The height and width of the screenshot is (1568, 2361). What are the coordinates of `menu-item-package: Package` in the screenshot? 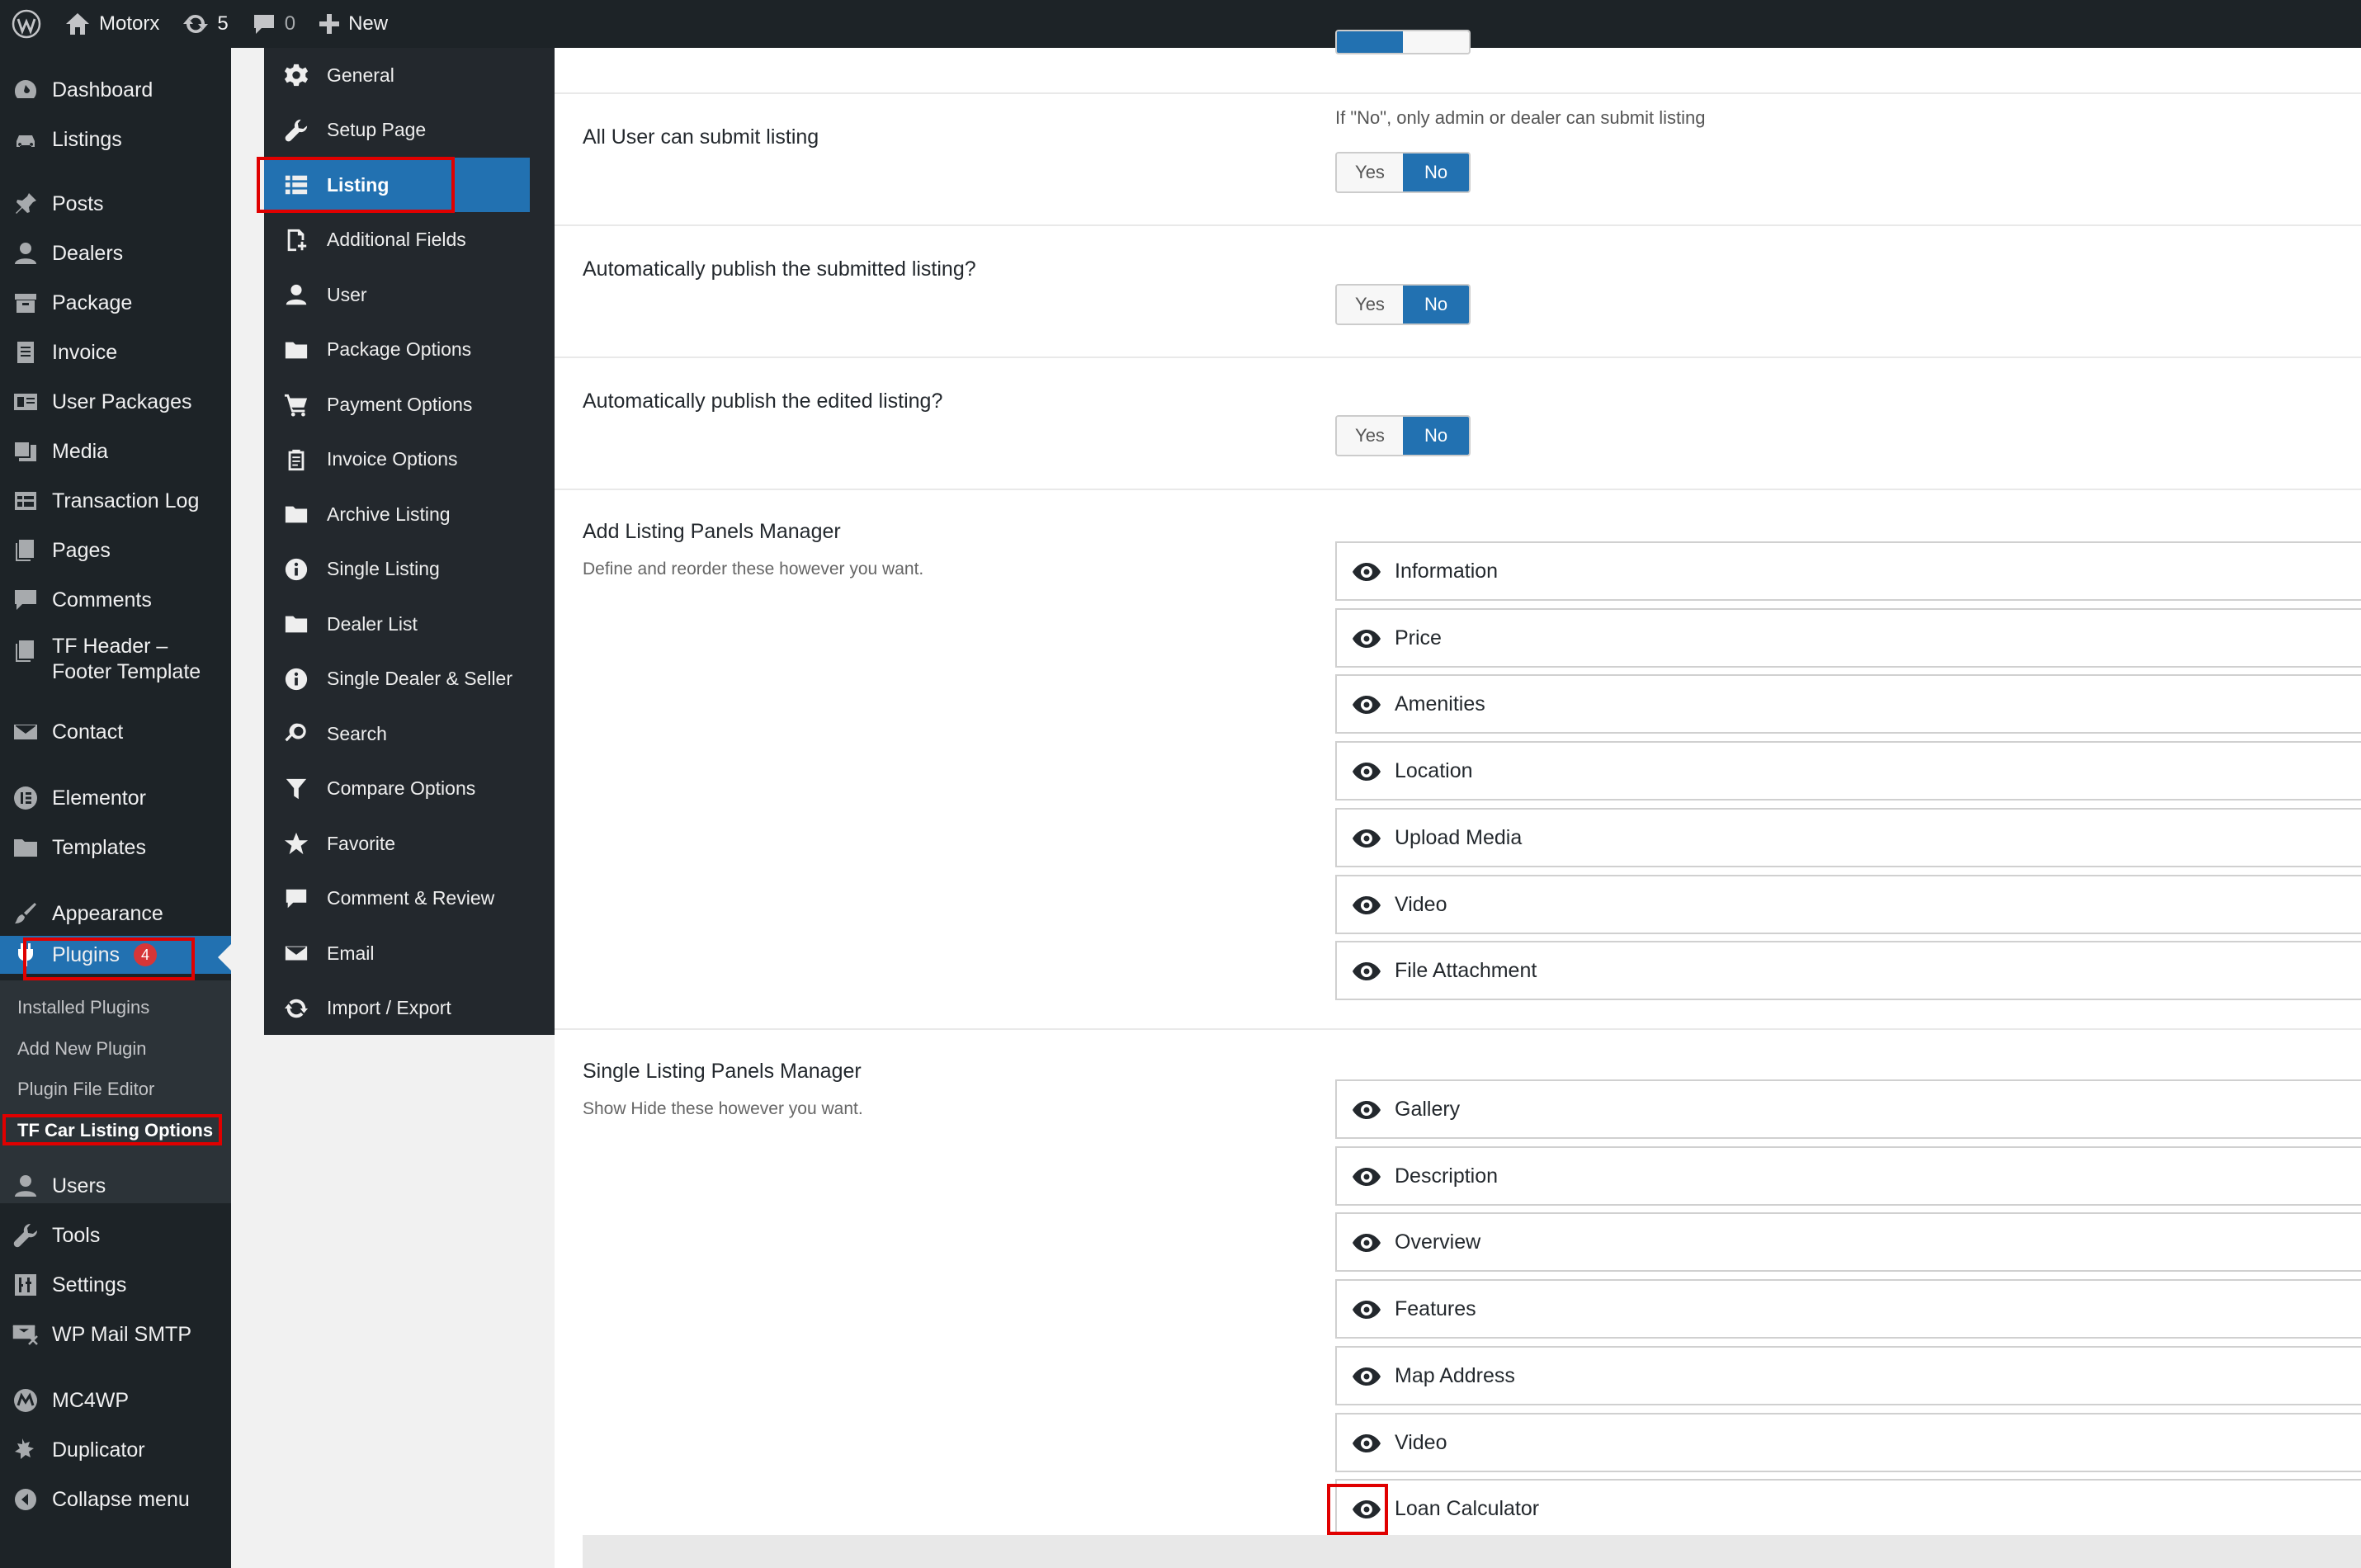 It's located at (116, 303).